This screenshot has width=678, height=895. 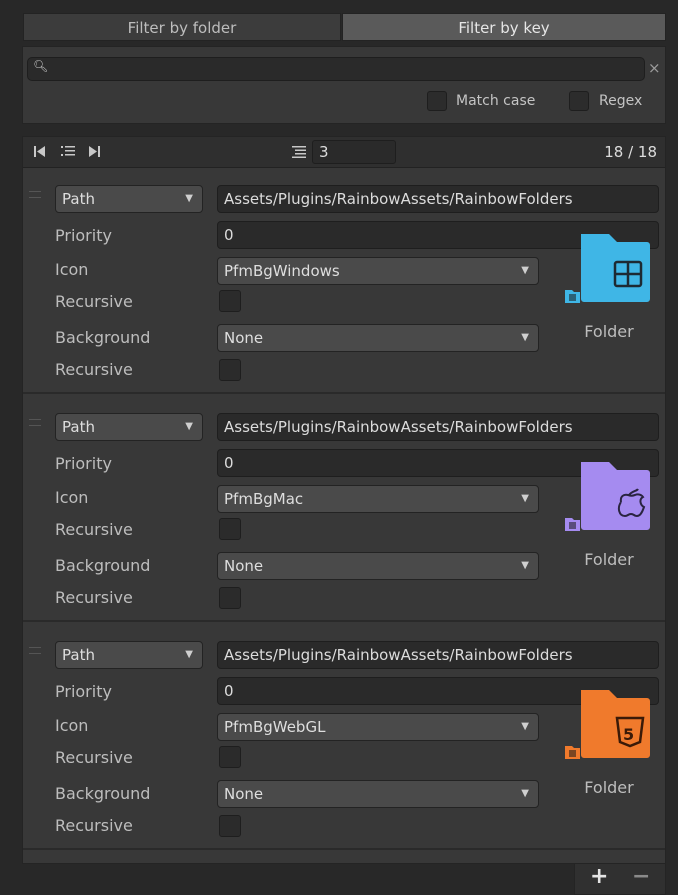 I want to click on icon-value: PfmBgWebGL, so click(x=275, y=727).